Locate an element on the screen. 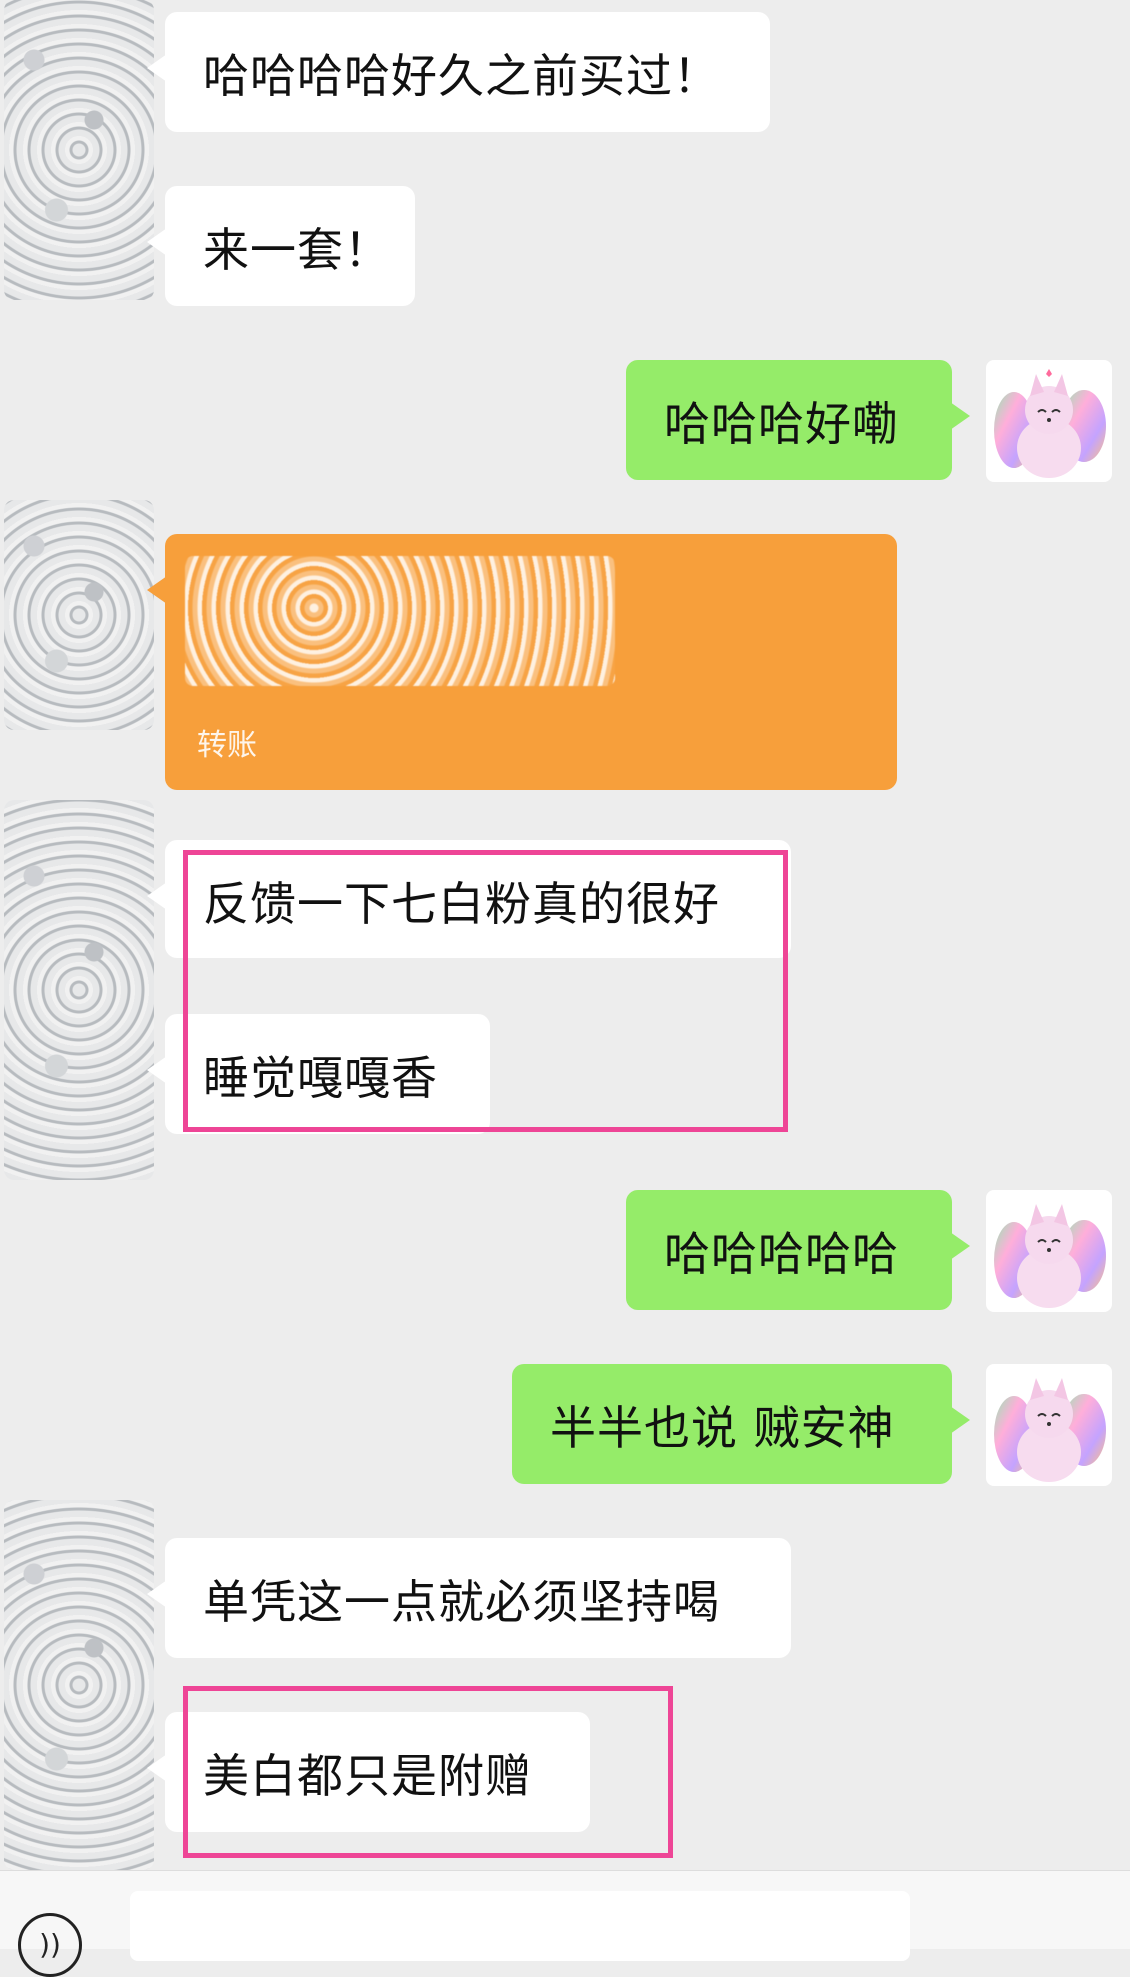 Image resolution: width=1130 pixels, height=1977 pixels. message-text: 单凭这一点就必须坚持喝 is located at coordinates (461, 1602).